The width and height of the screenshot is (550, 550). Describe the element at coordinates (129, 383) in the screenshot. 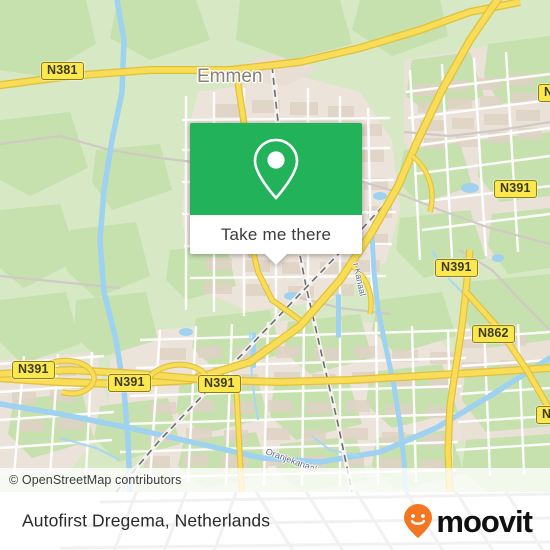

I see `shield-n391-center: N391` at that location.